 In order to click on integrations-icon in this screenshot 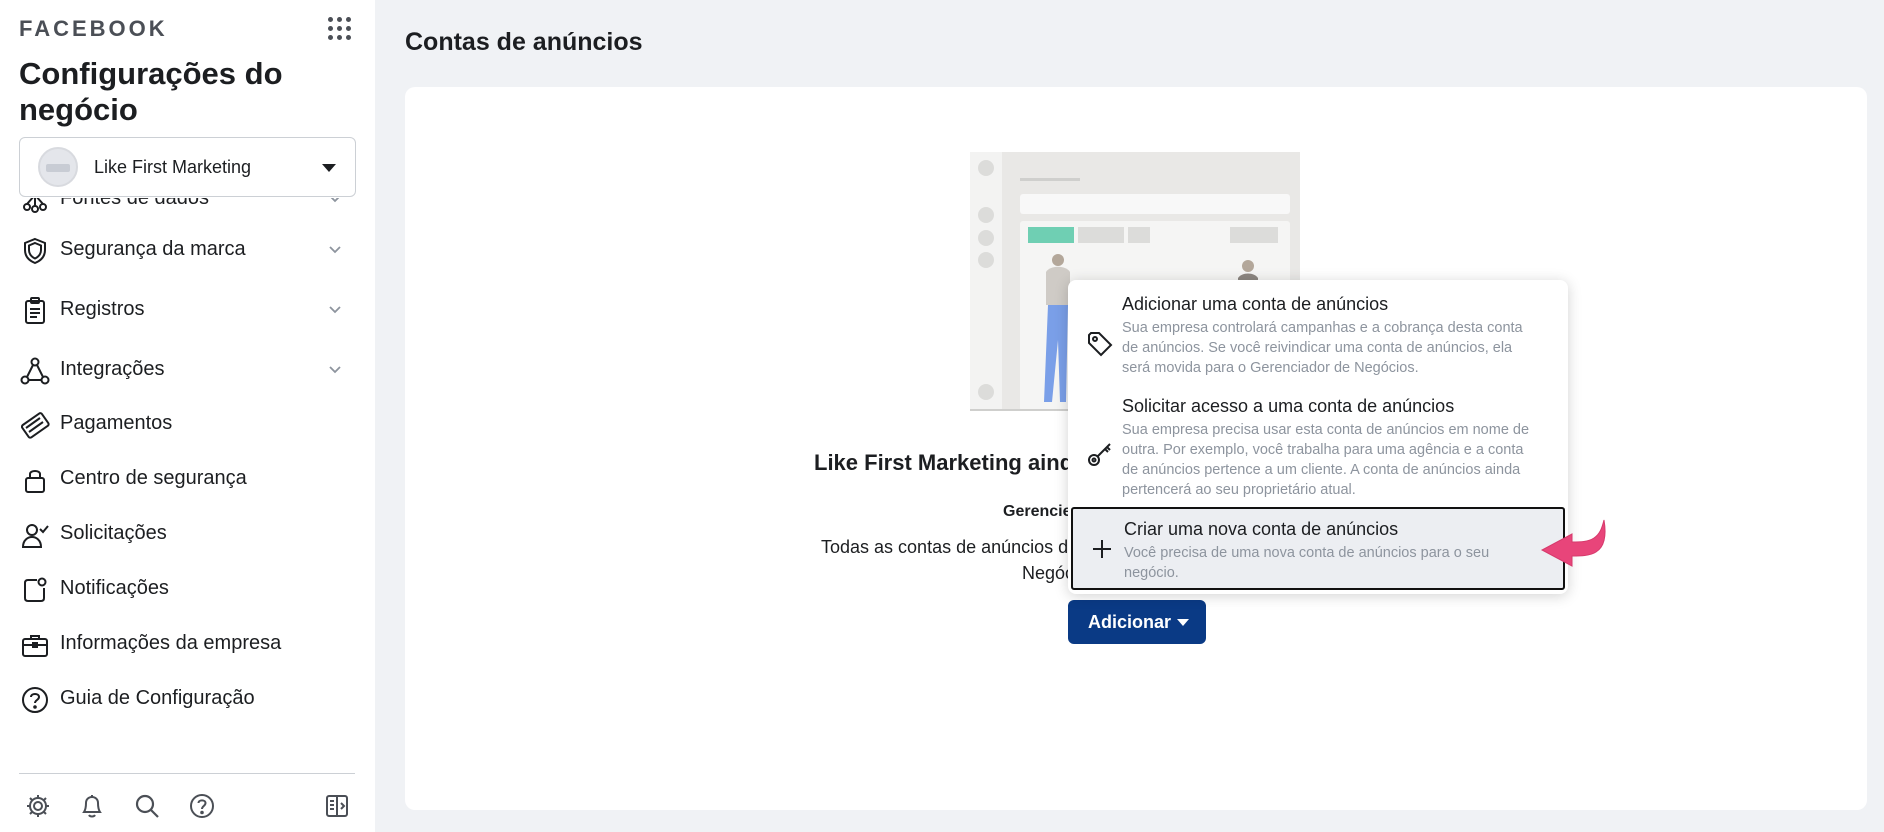, I will do `click(35, 371)`.